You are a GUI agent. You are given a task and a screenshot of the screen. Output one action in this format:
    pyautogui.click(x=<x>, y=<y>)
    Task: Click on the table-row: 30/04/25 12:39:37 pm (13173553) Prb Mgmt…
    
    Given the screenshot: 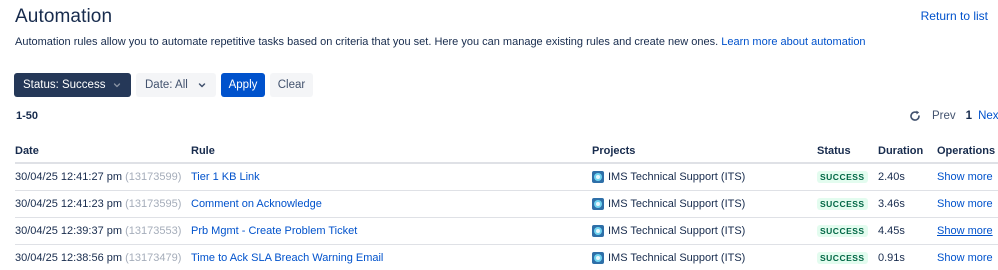 What is the action you would take?
    pyautogui.click(x=506, y=231)
    